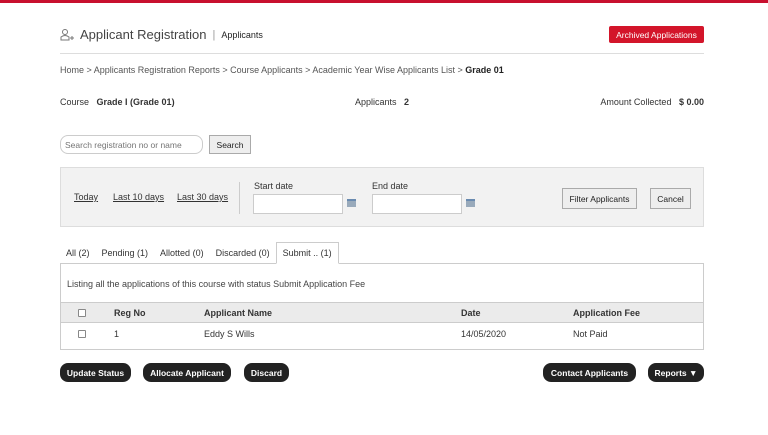 The width and height of the screenshot is (768, 435). Describe the element at coordinates (138, 197) in the screenshot. I see `last-10-days-link: Last 10 days` at that location.